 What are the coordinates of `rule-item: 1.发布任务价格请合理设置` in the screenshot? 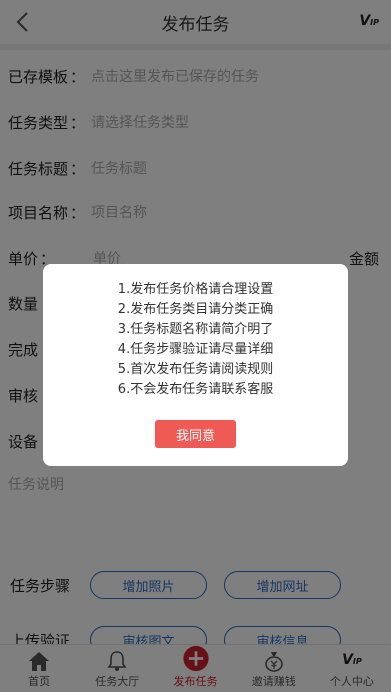 It's located at (195, 289).